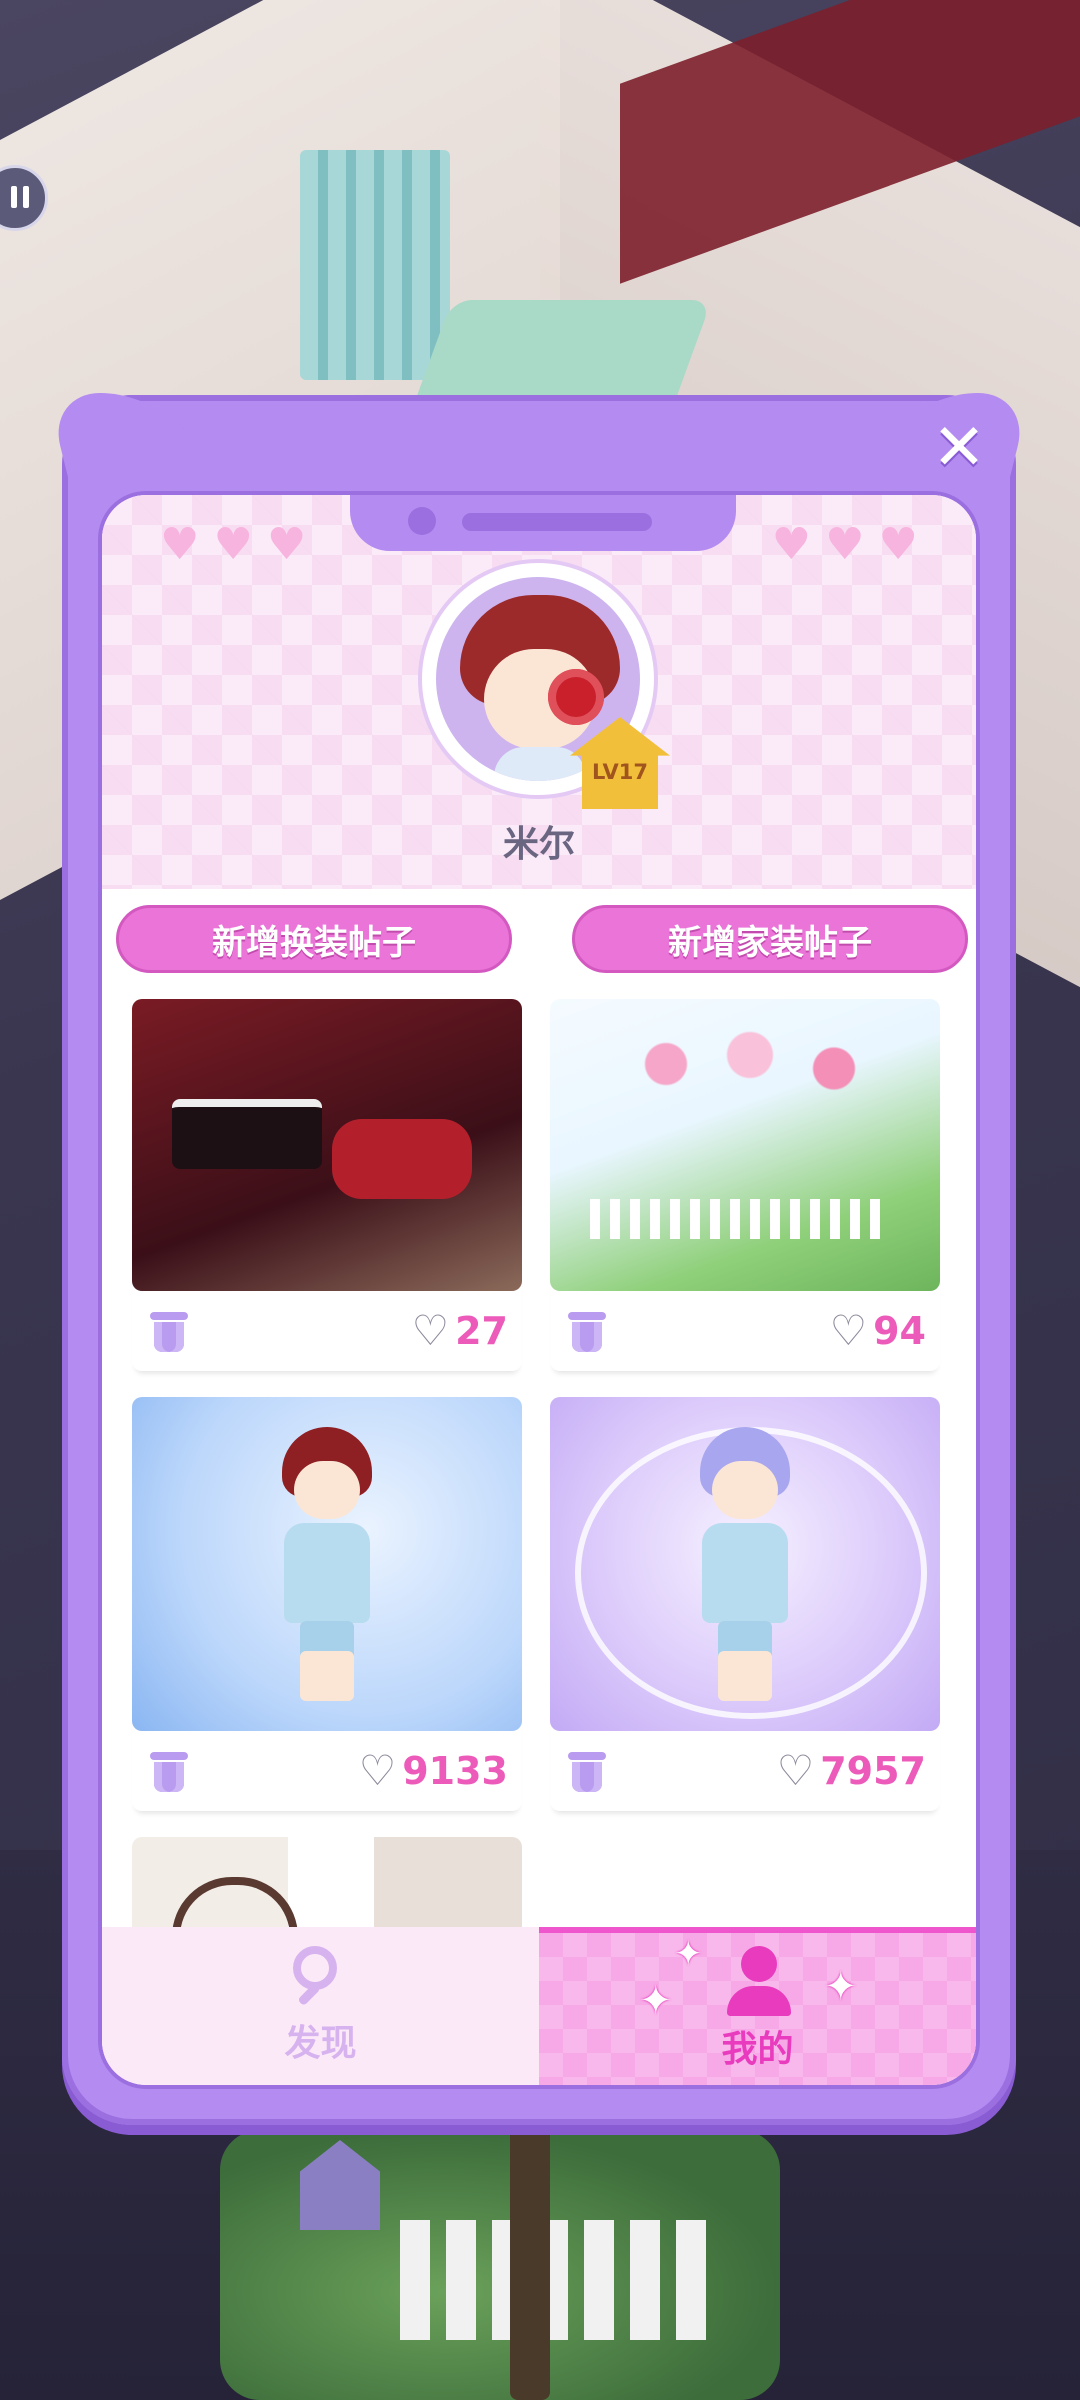 Image resolution: width=1080 pixels, height=2400 pixels. I want to click on post-card: ♡ 27, so click(327, 1185).